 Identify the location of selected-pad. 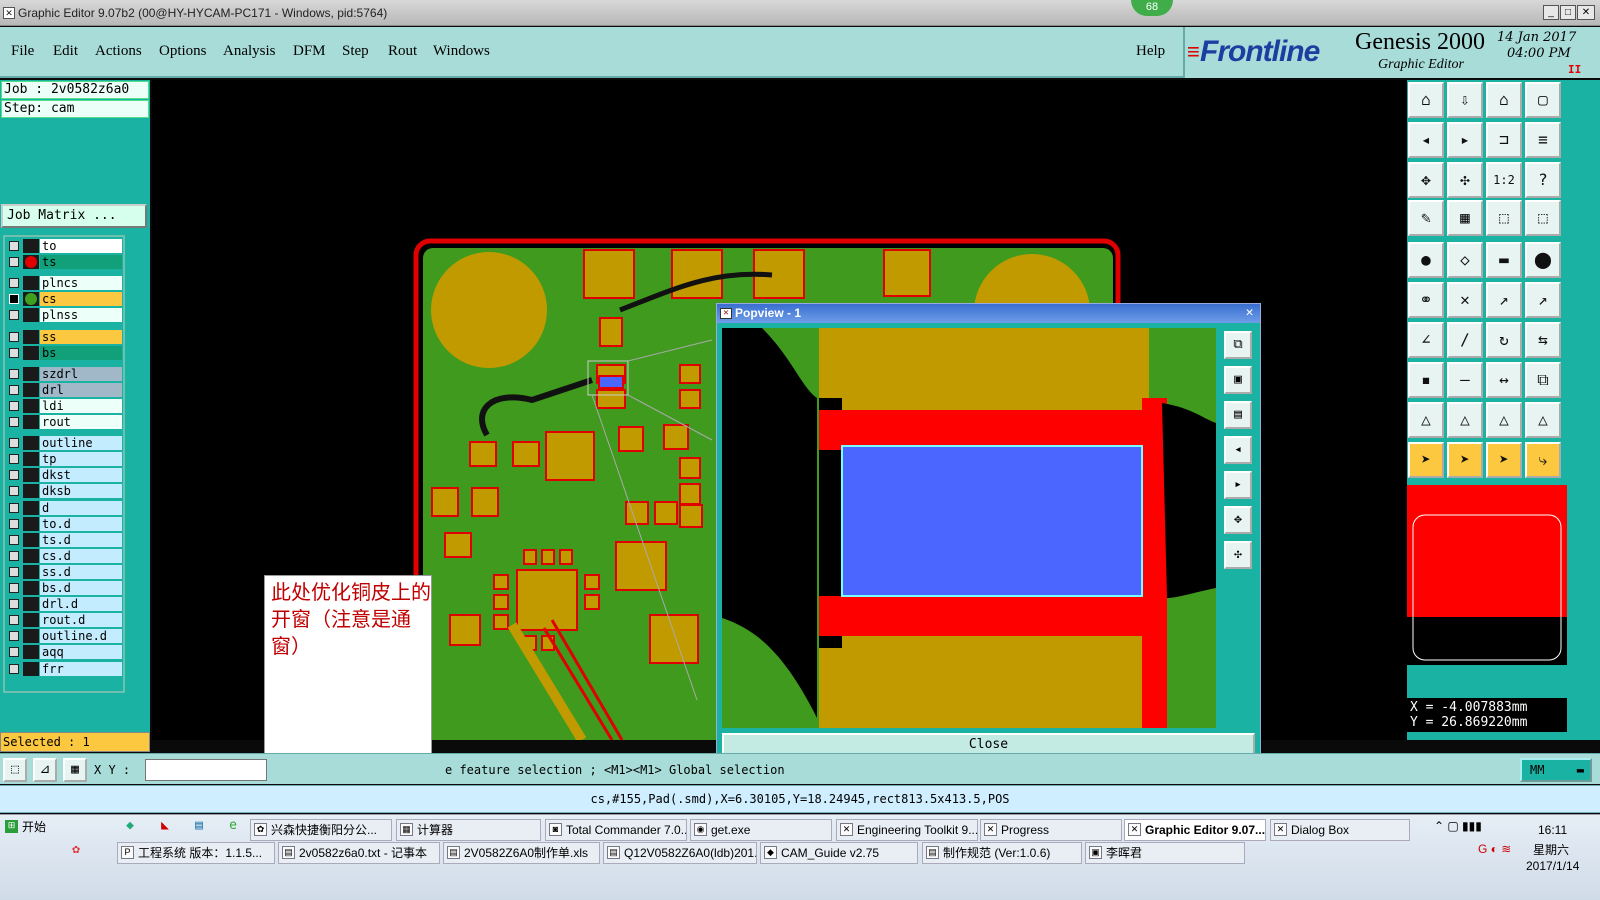
(611, 382).